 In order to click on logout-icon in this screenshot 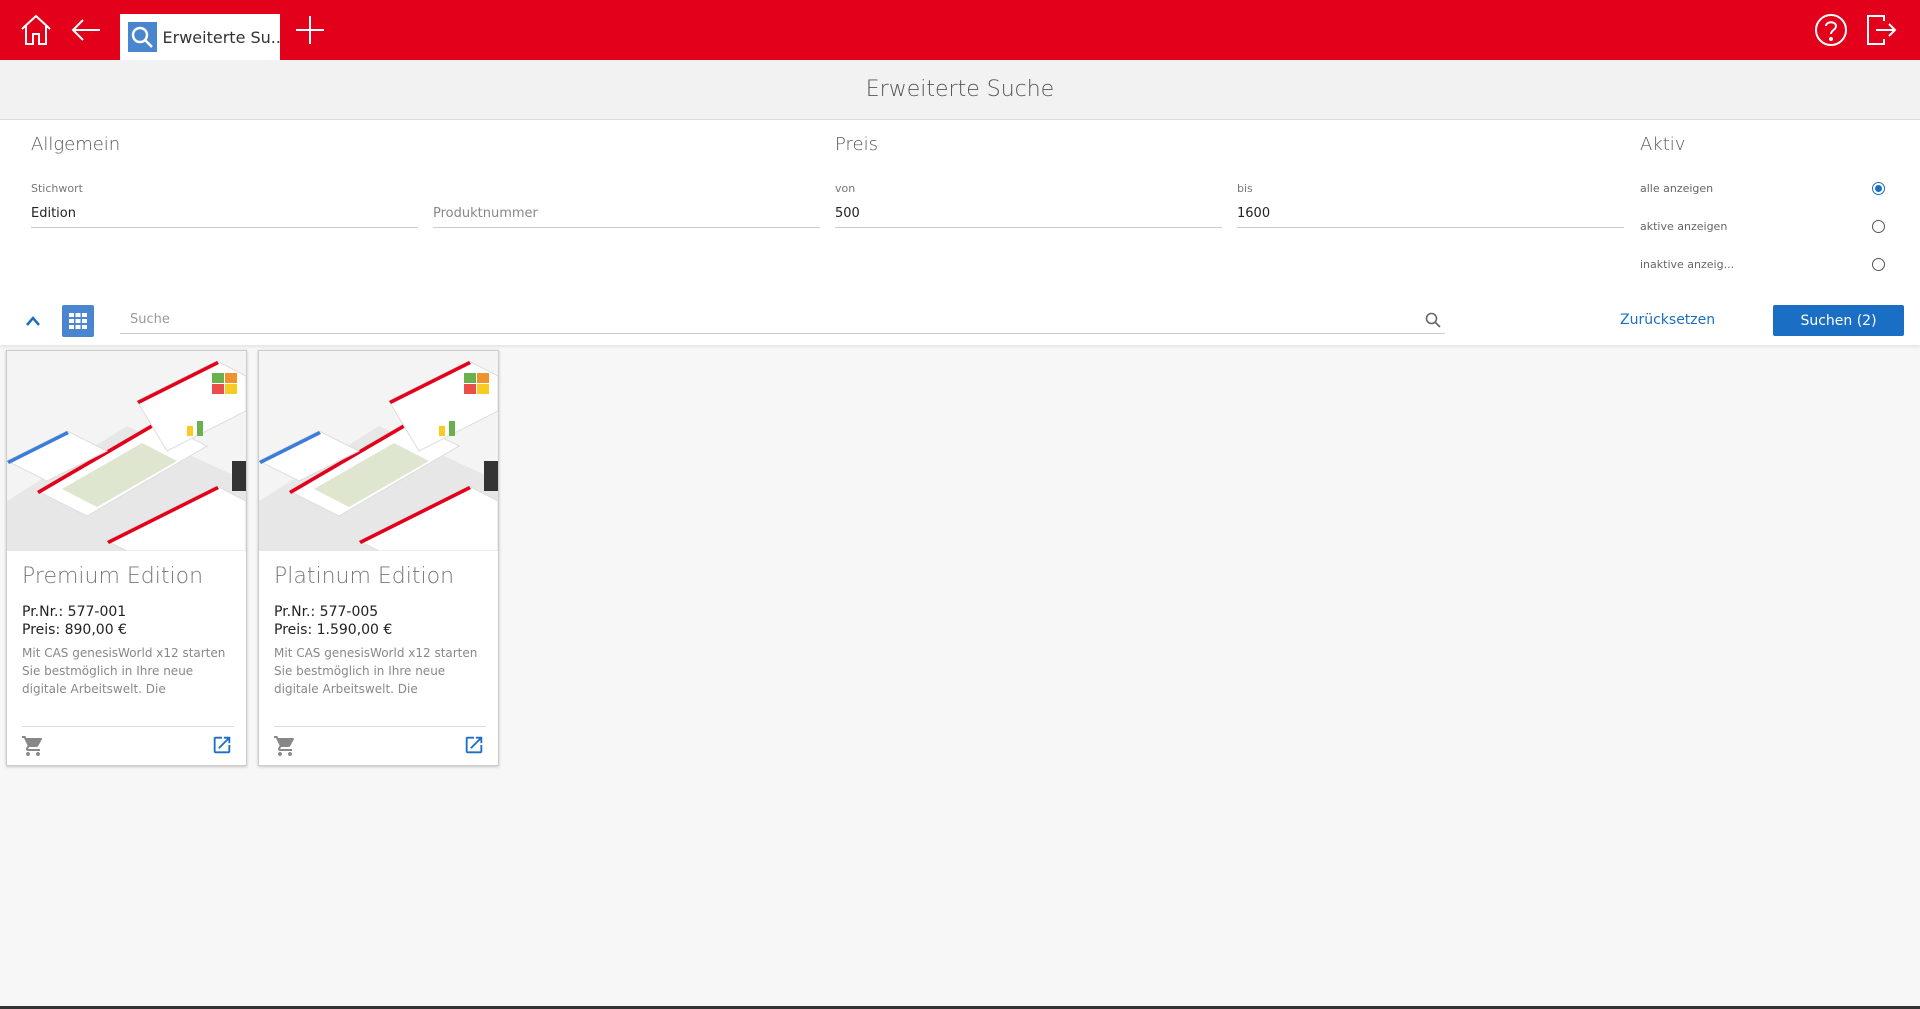, I will do `click(1882, 30)`.